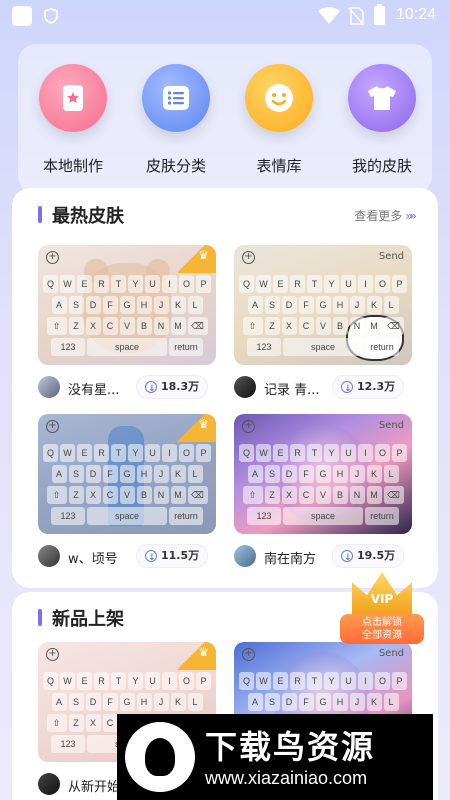  Describe the element at coordinates (161, 495) in the screenshot. I see `keyboard-key: N` at that location.